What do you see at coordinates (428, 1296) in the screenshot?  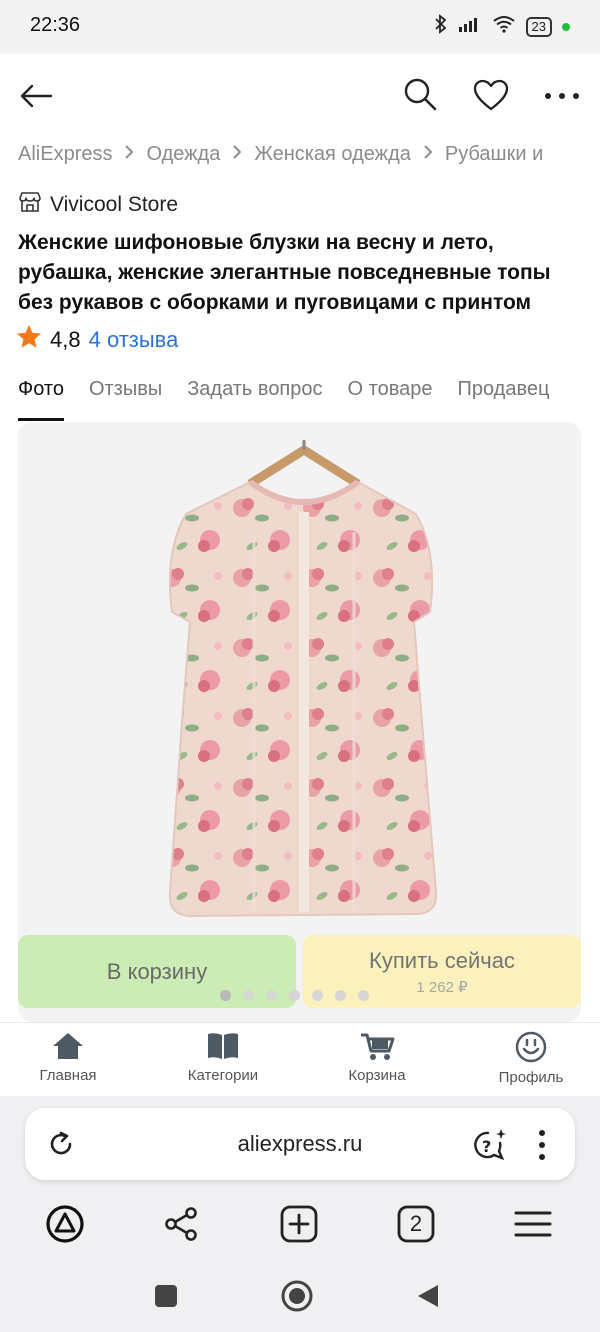 I see `back-triangle-icon` at bounding box center [428, 1296].